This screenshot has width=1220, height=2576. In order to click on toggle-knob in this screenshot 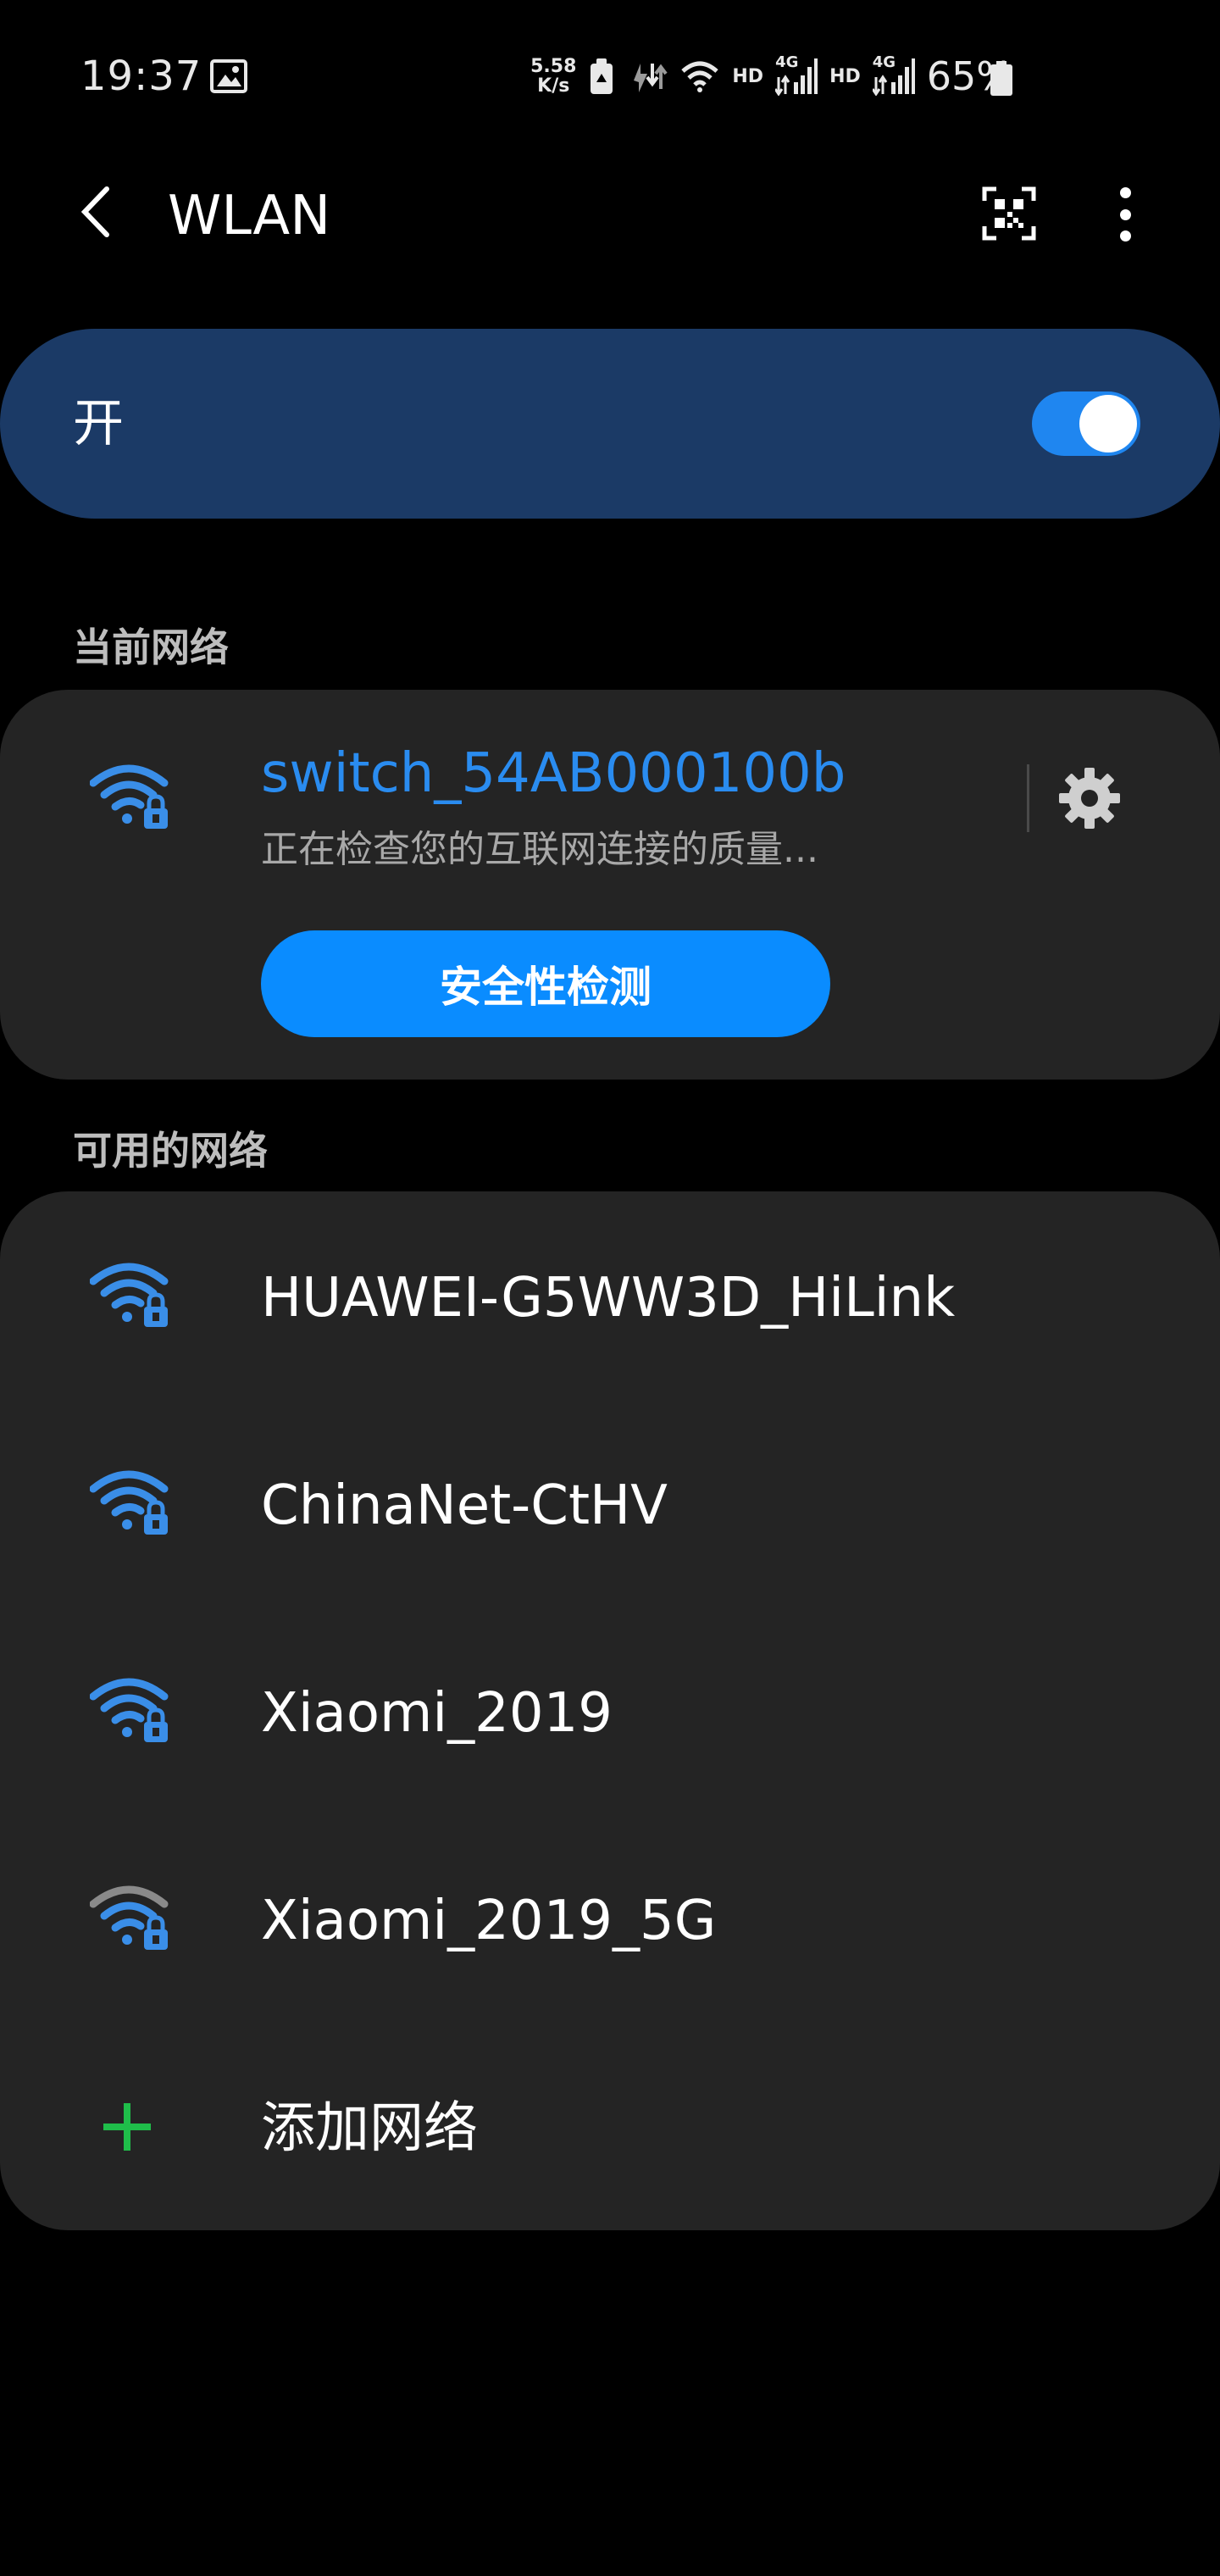, I will do `click(1108, 423)`.